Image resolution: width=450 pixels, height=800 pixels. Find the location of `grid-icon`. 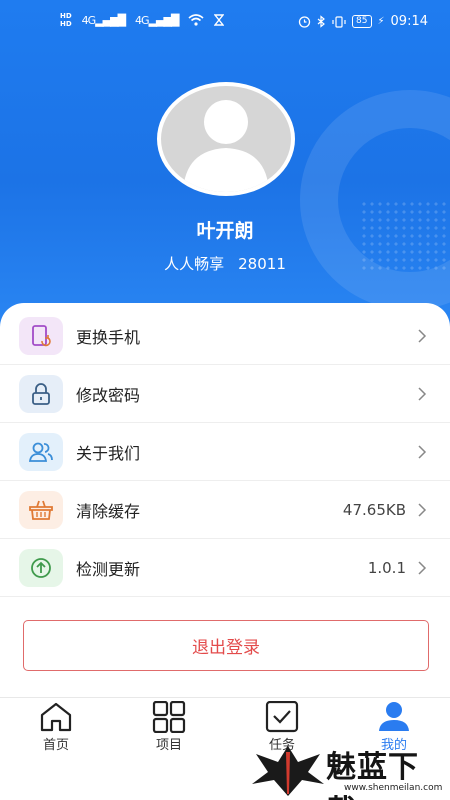

grid-icon is located at coordinates (169, 717).